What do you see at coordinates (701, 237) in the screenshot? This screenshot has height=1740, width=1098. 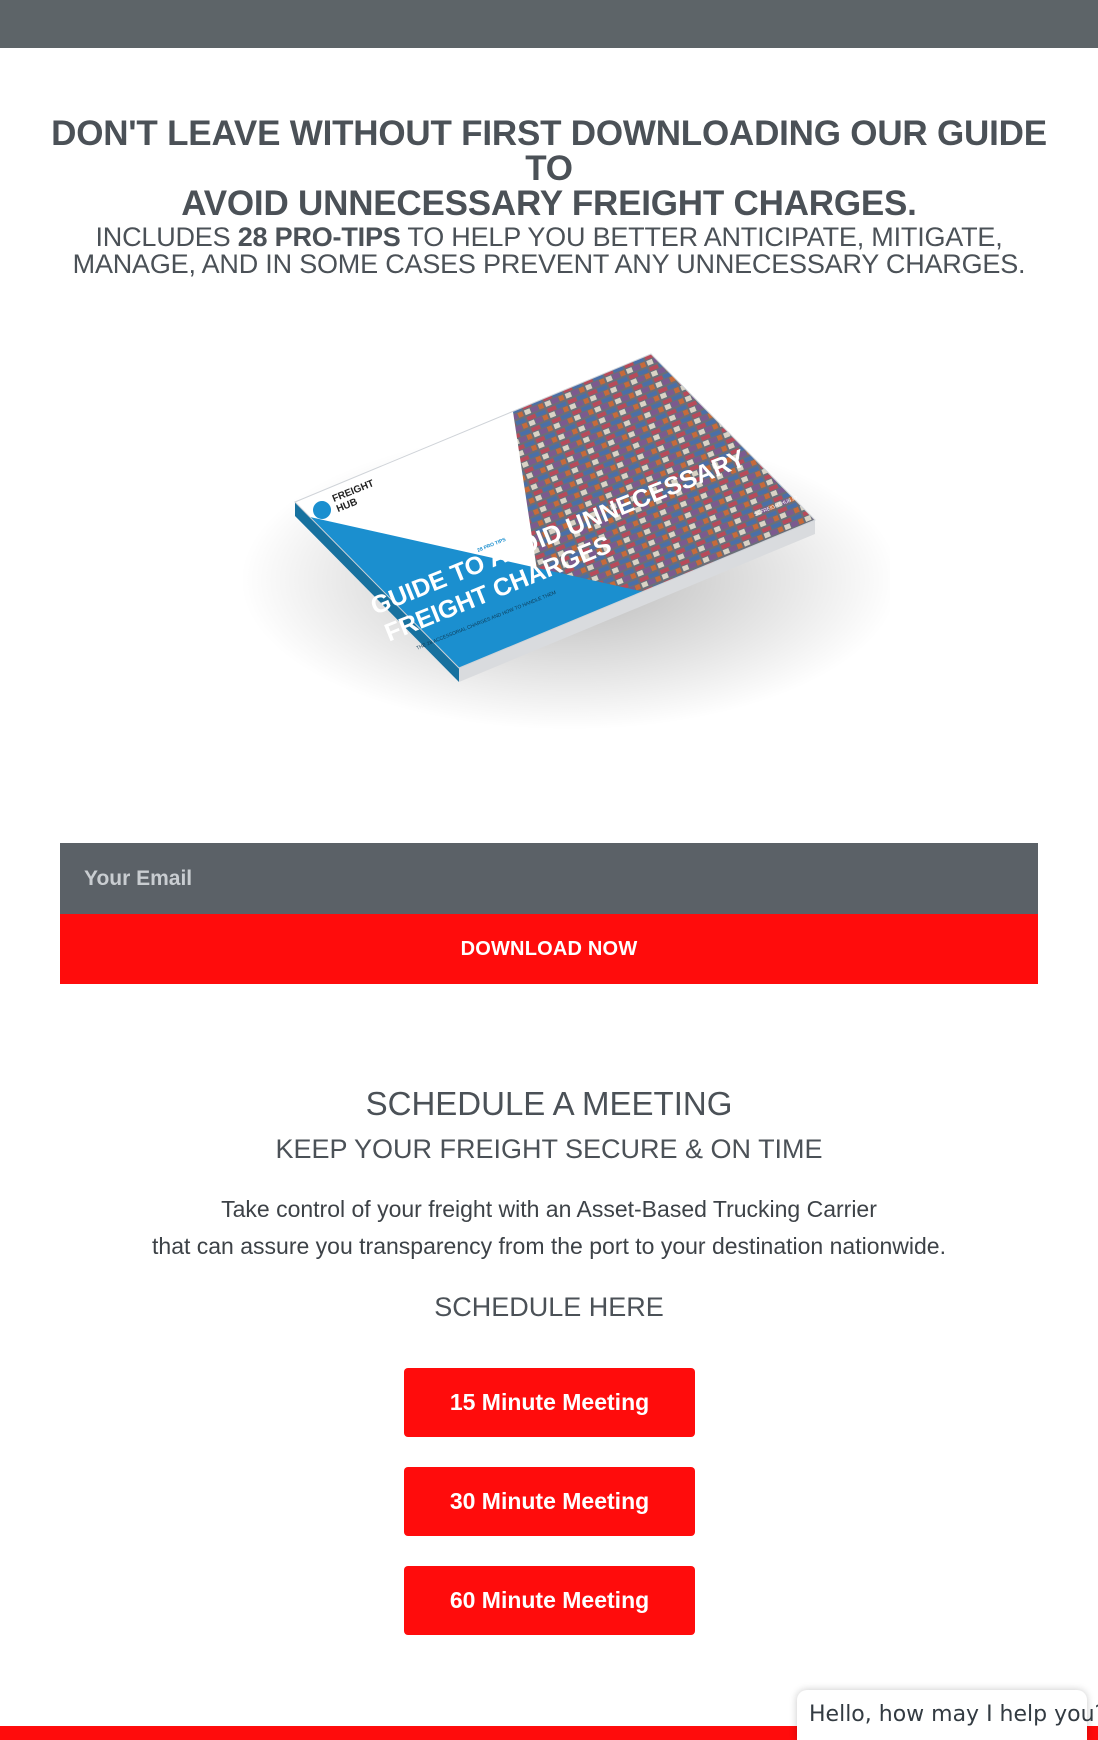 I see `subline-suffix-1: TO HELP YOU BETTER ANTICIPATE, MITIGATE,` at bounding box center [701, 237].